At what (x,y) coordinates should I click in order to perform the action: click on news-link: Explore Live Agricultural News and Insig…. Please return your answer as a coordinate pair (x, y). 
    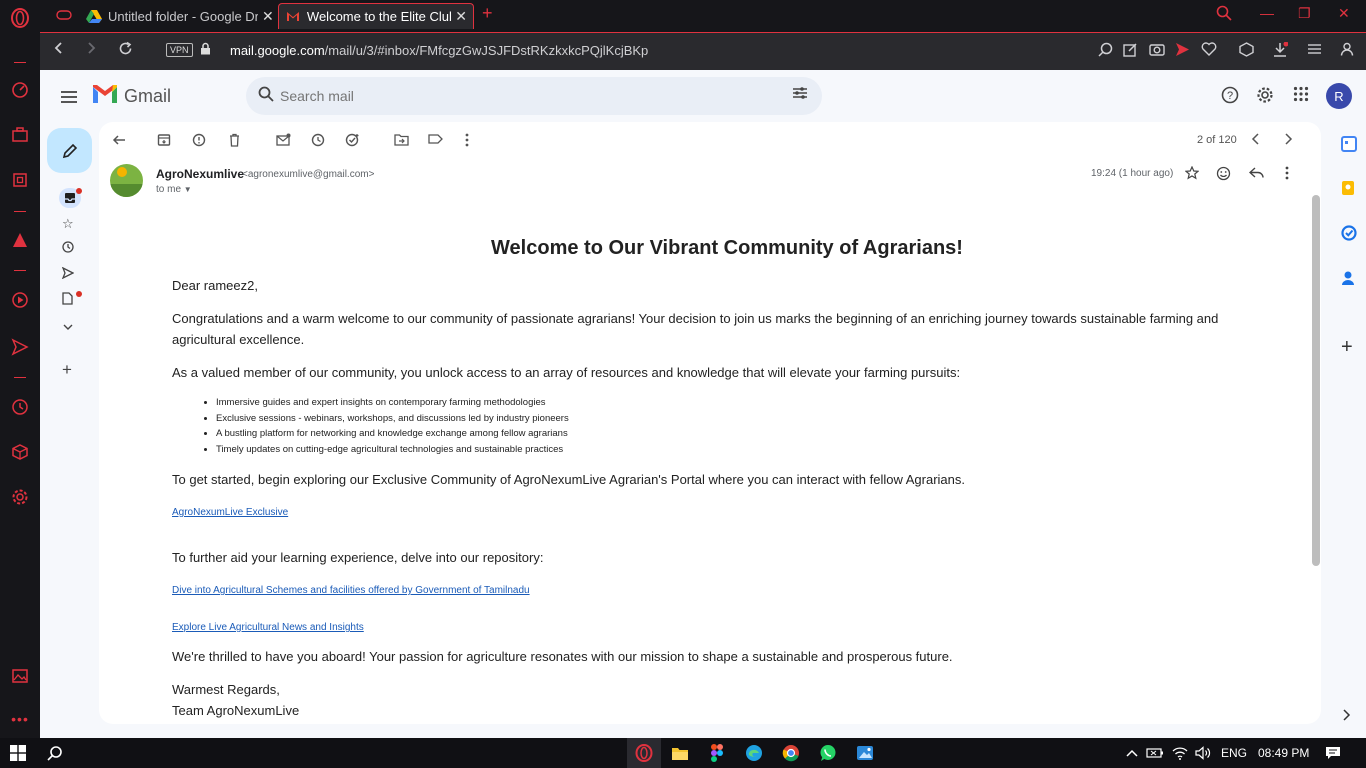
    Looking at the image, I should click on (727, 627).